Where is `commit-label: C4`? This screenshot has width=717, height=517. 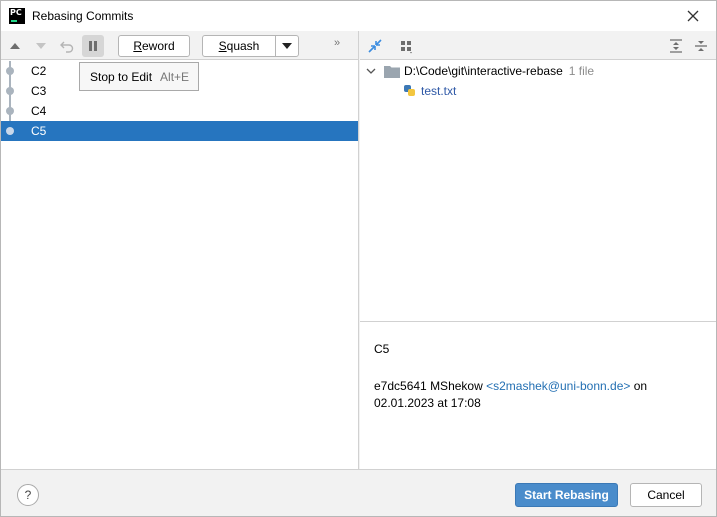
commit-label: C4 is located at coordinates (39, 111).